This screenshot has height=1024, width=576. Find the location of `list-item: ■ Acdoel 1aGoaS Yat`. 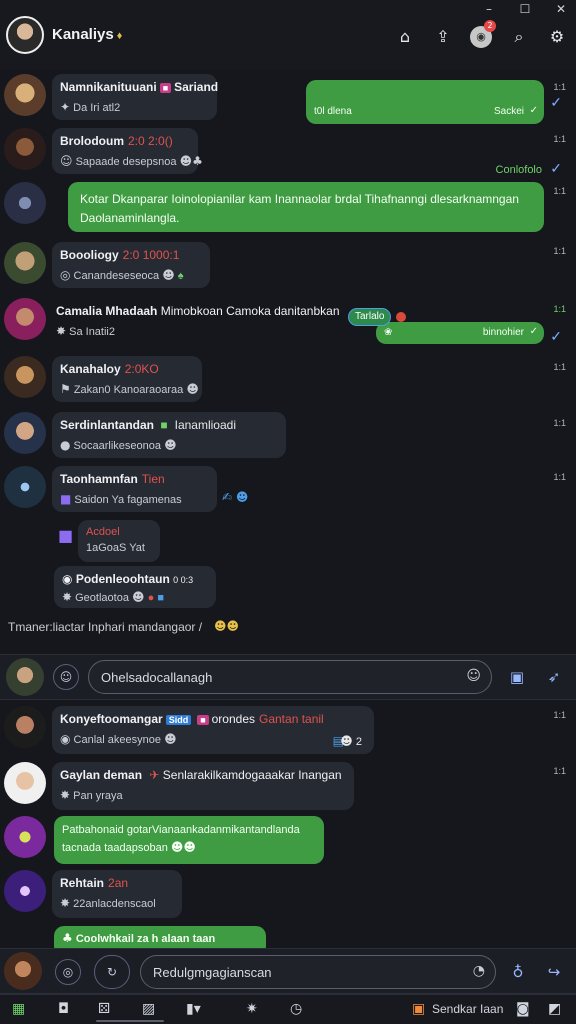

list-item: ■ Acdoel 1aGoaS Yat is located at coordinates (288, 543).